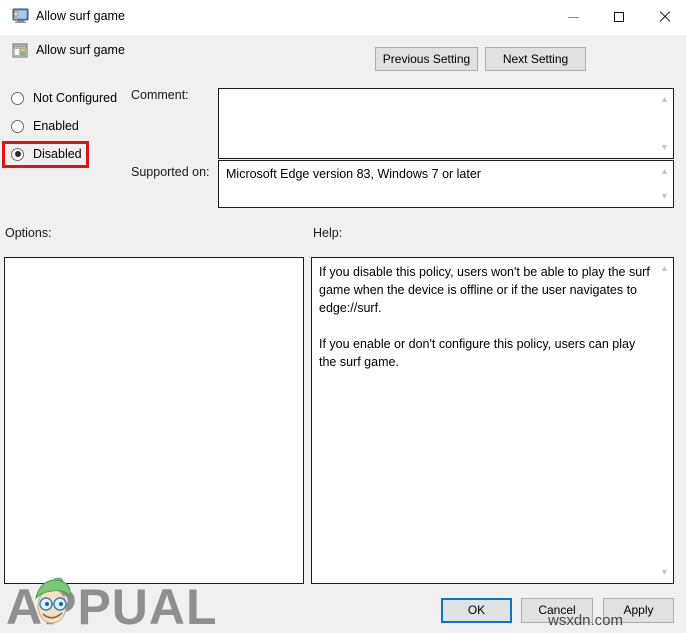  I want to click on next-setting-button: Next Setting, so click(535, 59).